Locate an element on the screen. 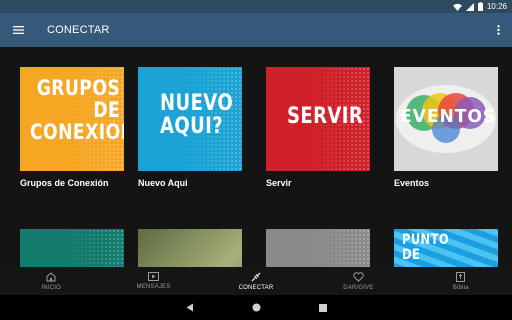 Image resolution: width=512 pixels, height=320 pixels. nav-item-dar-give: DAR/GIVE is located at coordinates (358, 281).